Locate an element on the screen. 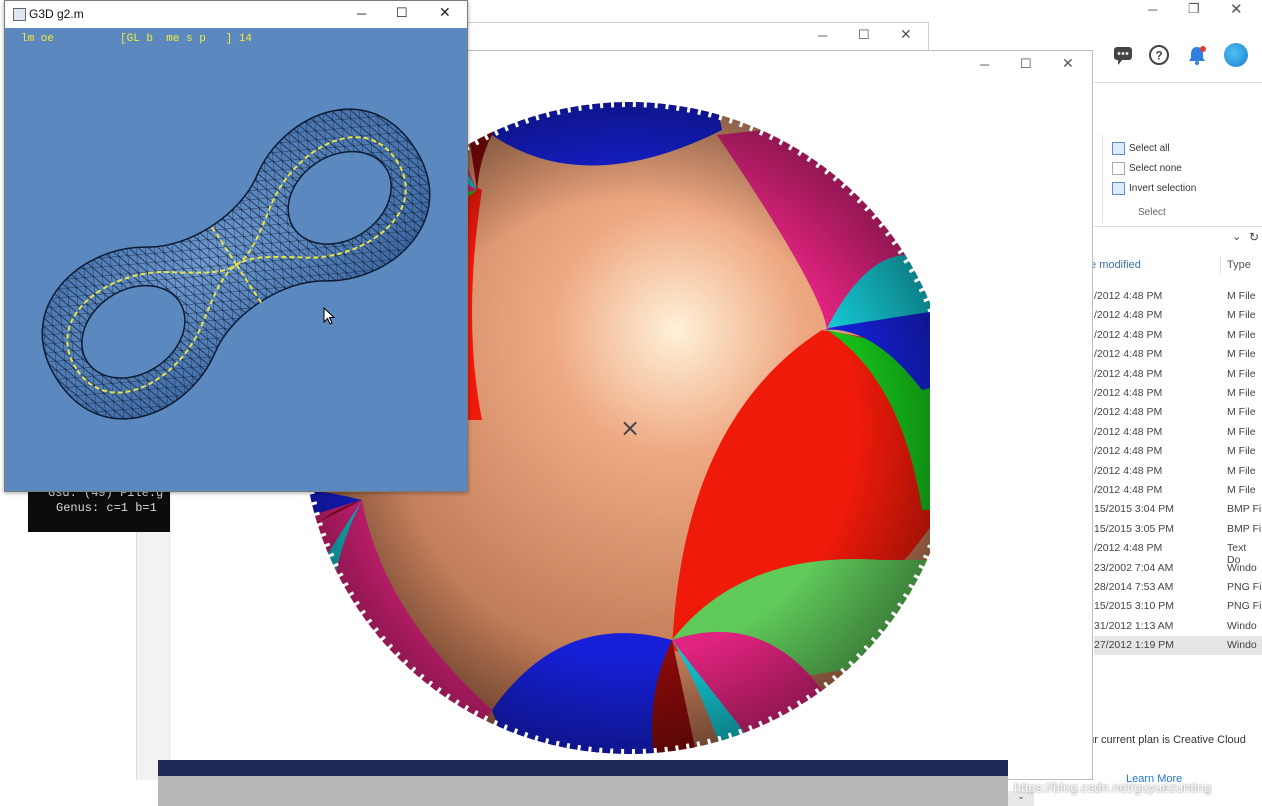  file-list-row: 27/2012 1:19 PM Windo is located at coordinates (1178, 645).